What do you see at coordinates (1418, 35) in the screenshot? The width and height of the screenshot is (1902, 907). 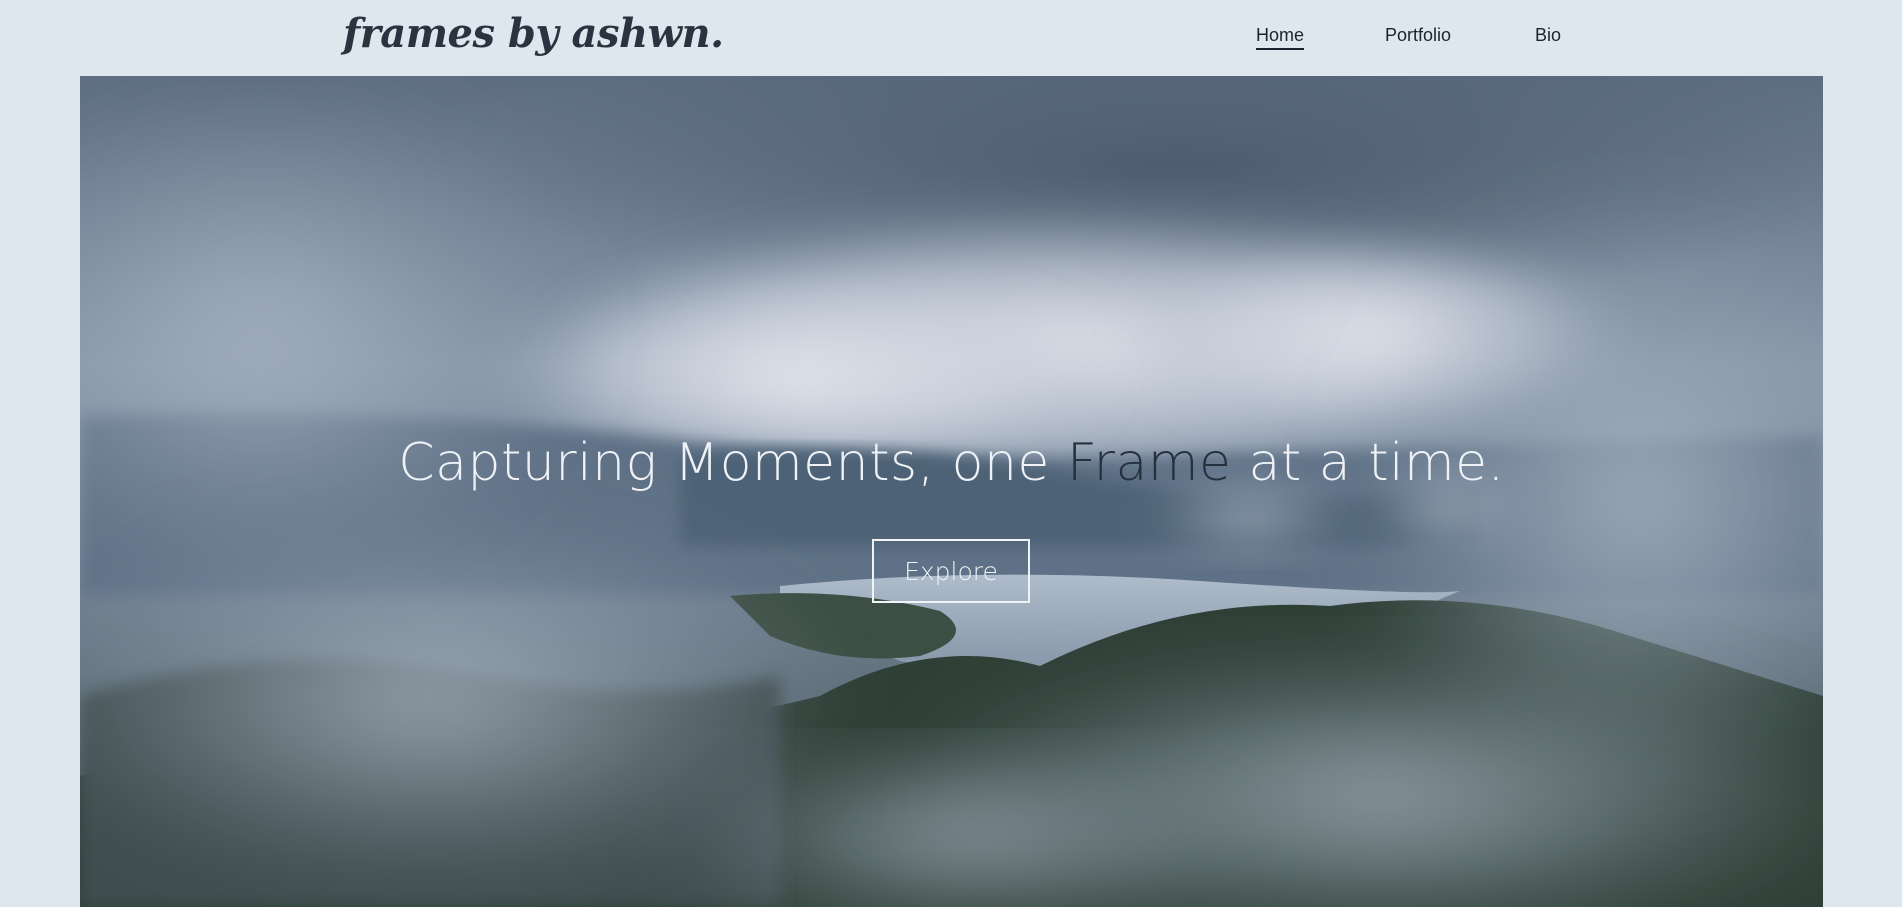 I see `nav-item-portfolio: Portfolio` at bounding box center [1418, 35].